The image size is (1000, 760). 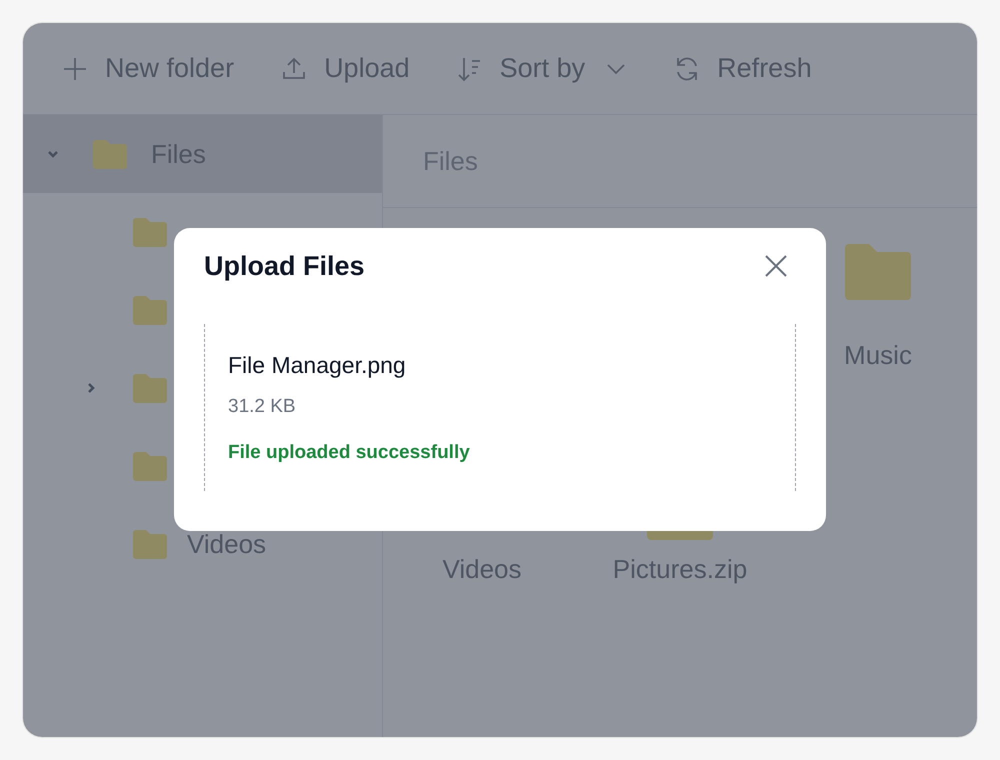 I want to click on upload-status: File uploaded successfully, so click(x=349, y=453).